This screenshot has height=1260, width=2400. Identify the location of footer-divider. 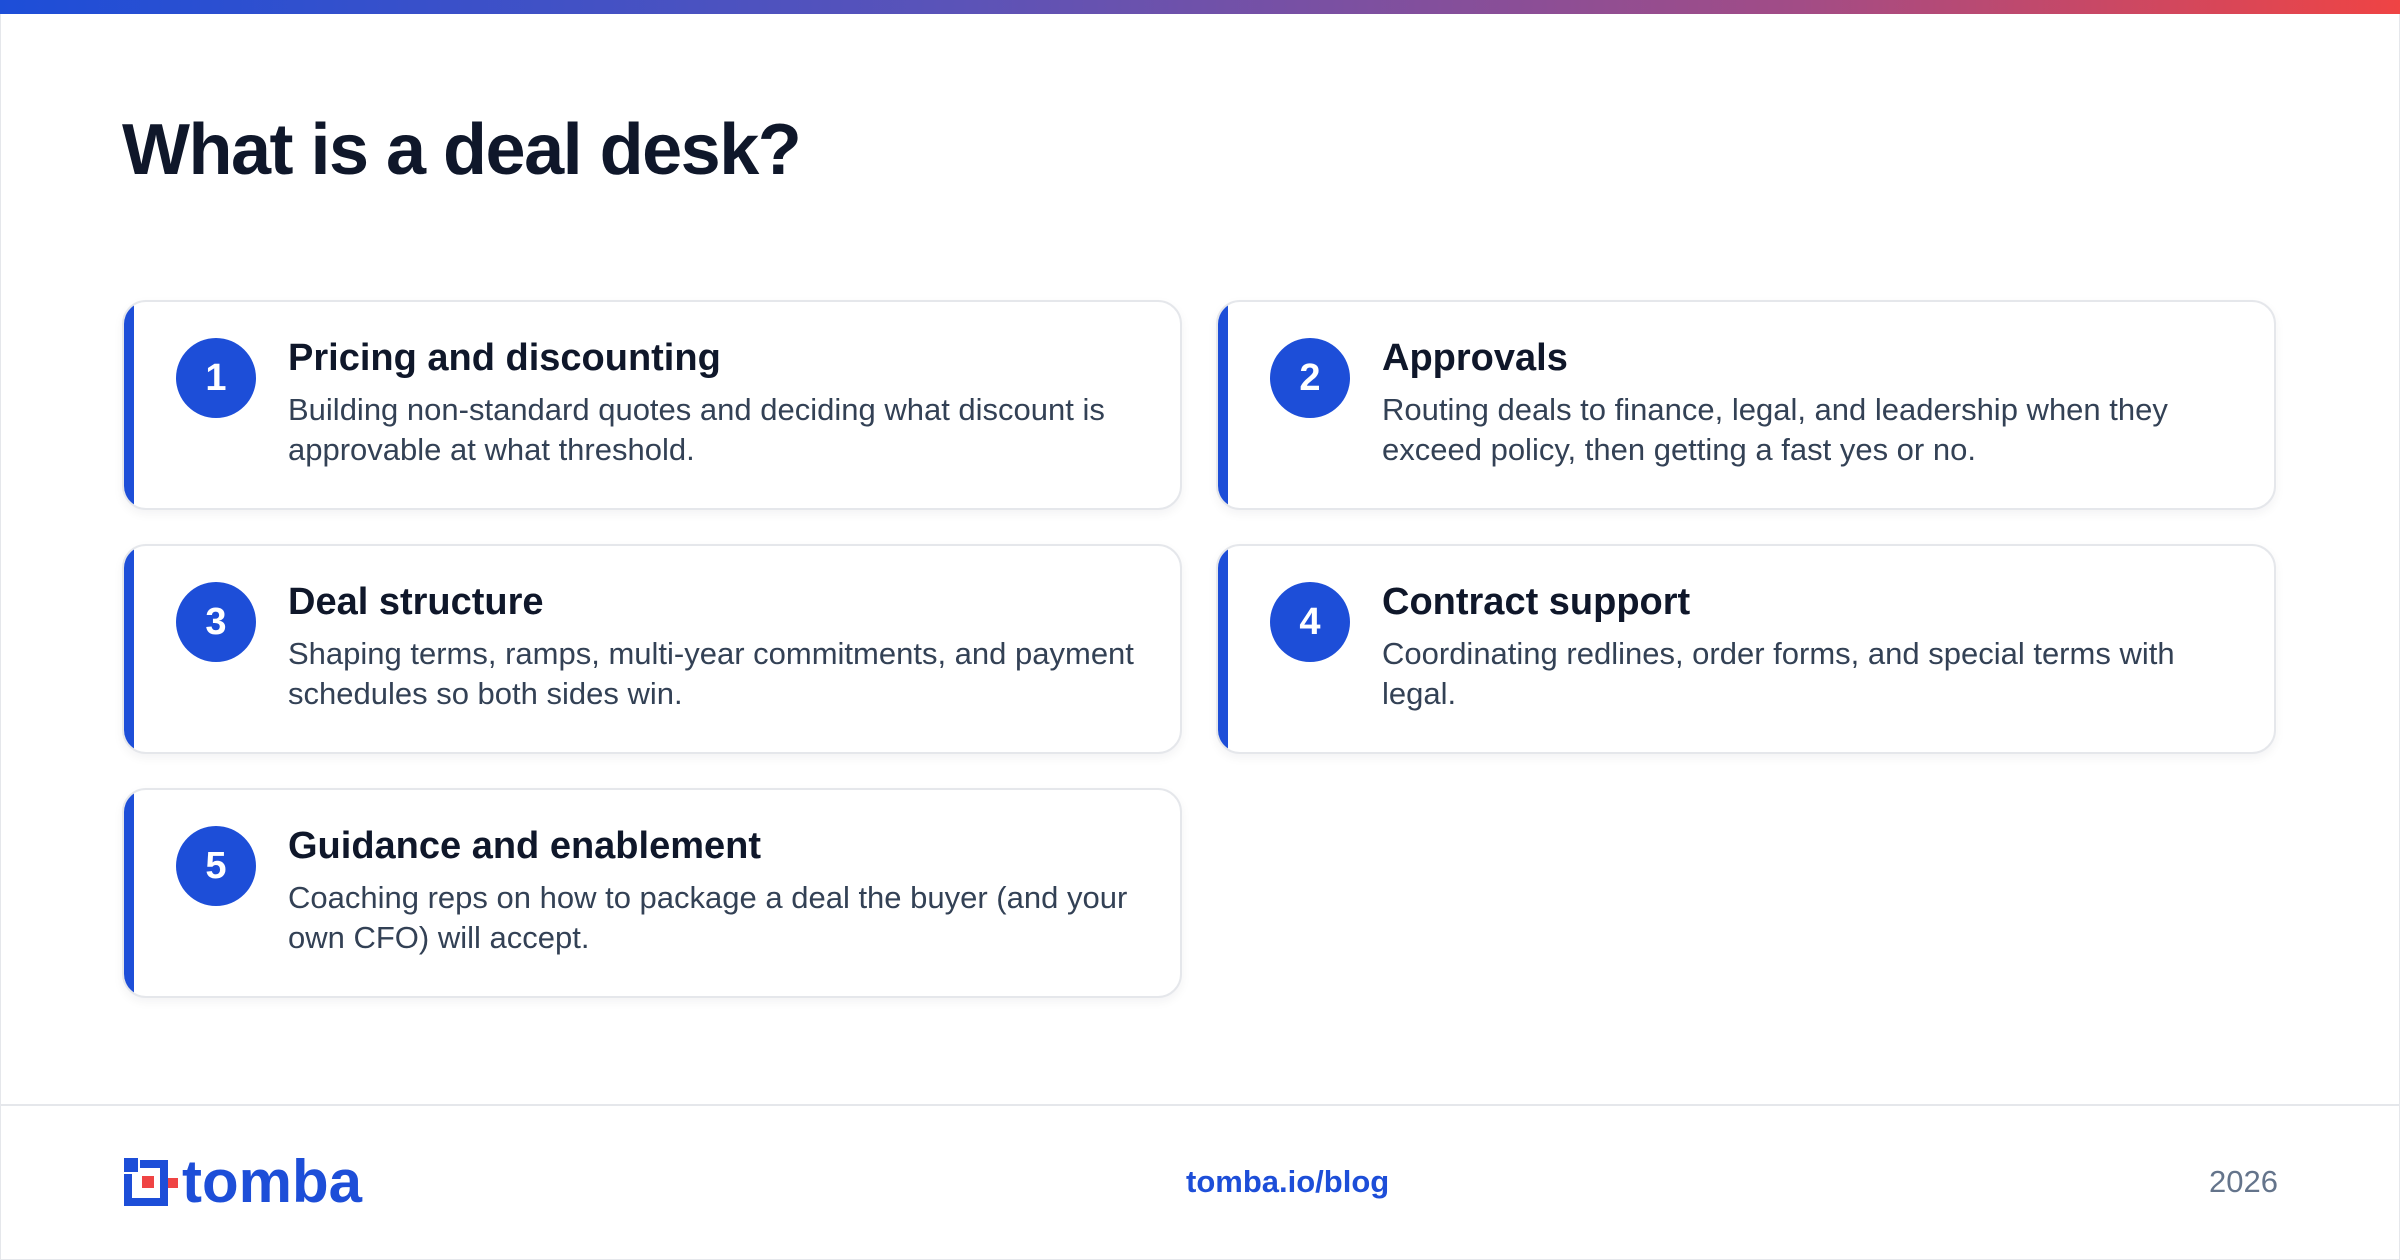
(1200, 1105).